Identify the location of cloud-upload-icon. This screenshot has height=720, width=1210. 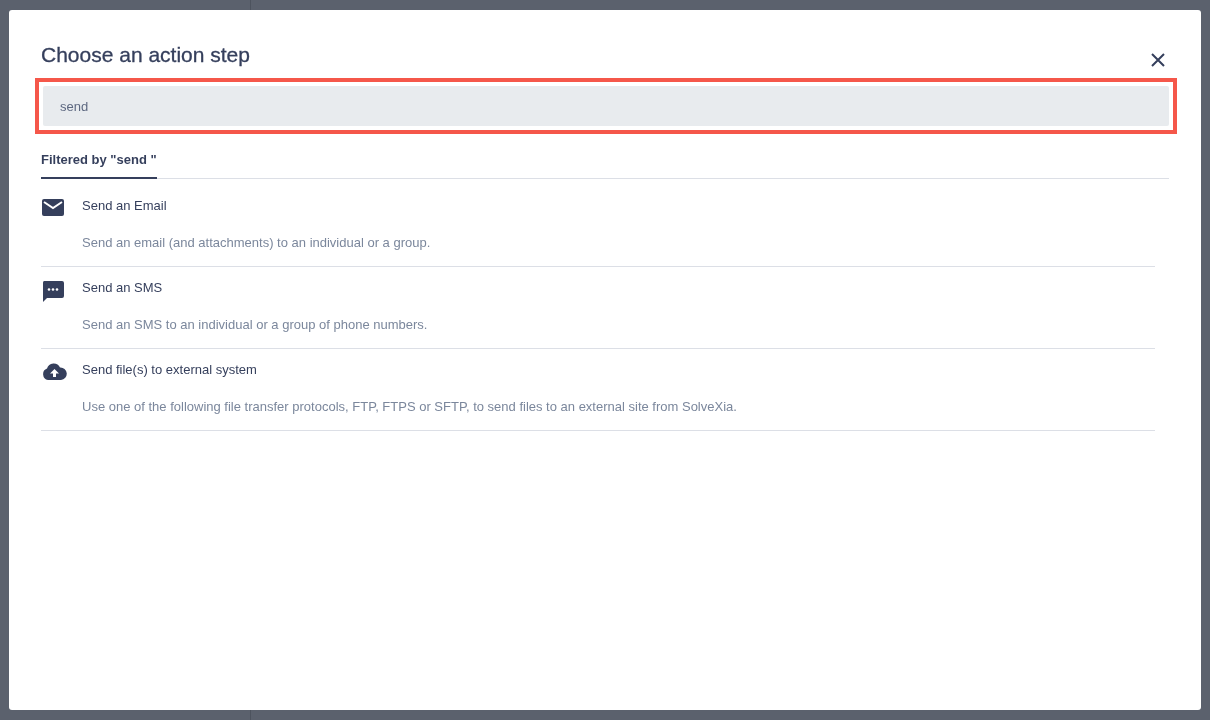
(54, 371).